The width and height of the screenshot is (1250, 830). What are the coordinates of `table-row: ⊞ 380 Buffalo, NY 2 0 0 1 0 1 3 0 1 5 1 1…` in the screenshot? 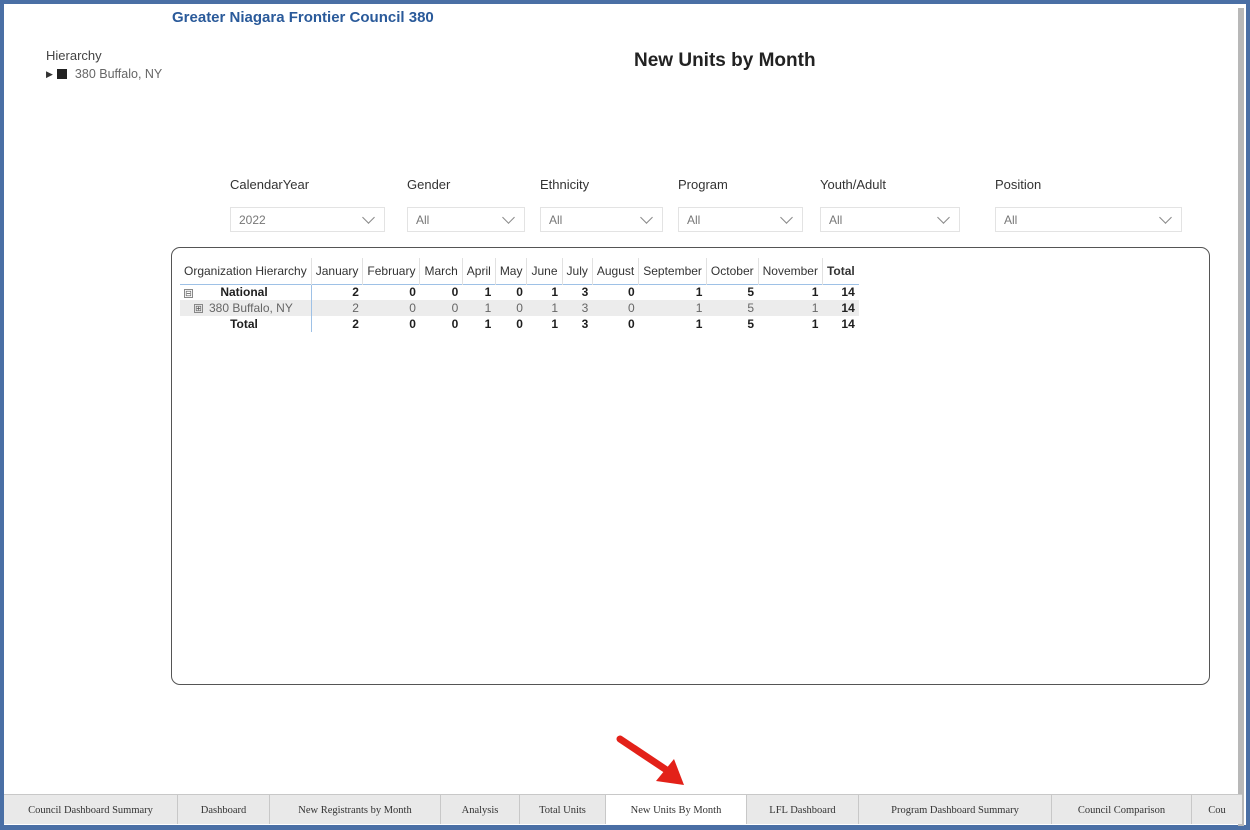 It's located at (519, 308).